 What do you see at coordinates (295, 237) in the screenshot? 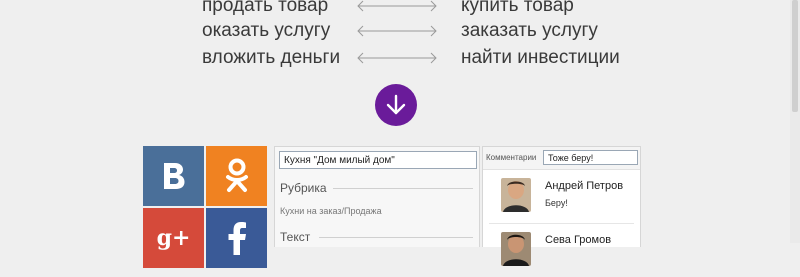
I see `text-label: Текст` at bounding box center [295, 237].